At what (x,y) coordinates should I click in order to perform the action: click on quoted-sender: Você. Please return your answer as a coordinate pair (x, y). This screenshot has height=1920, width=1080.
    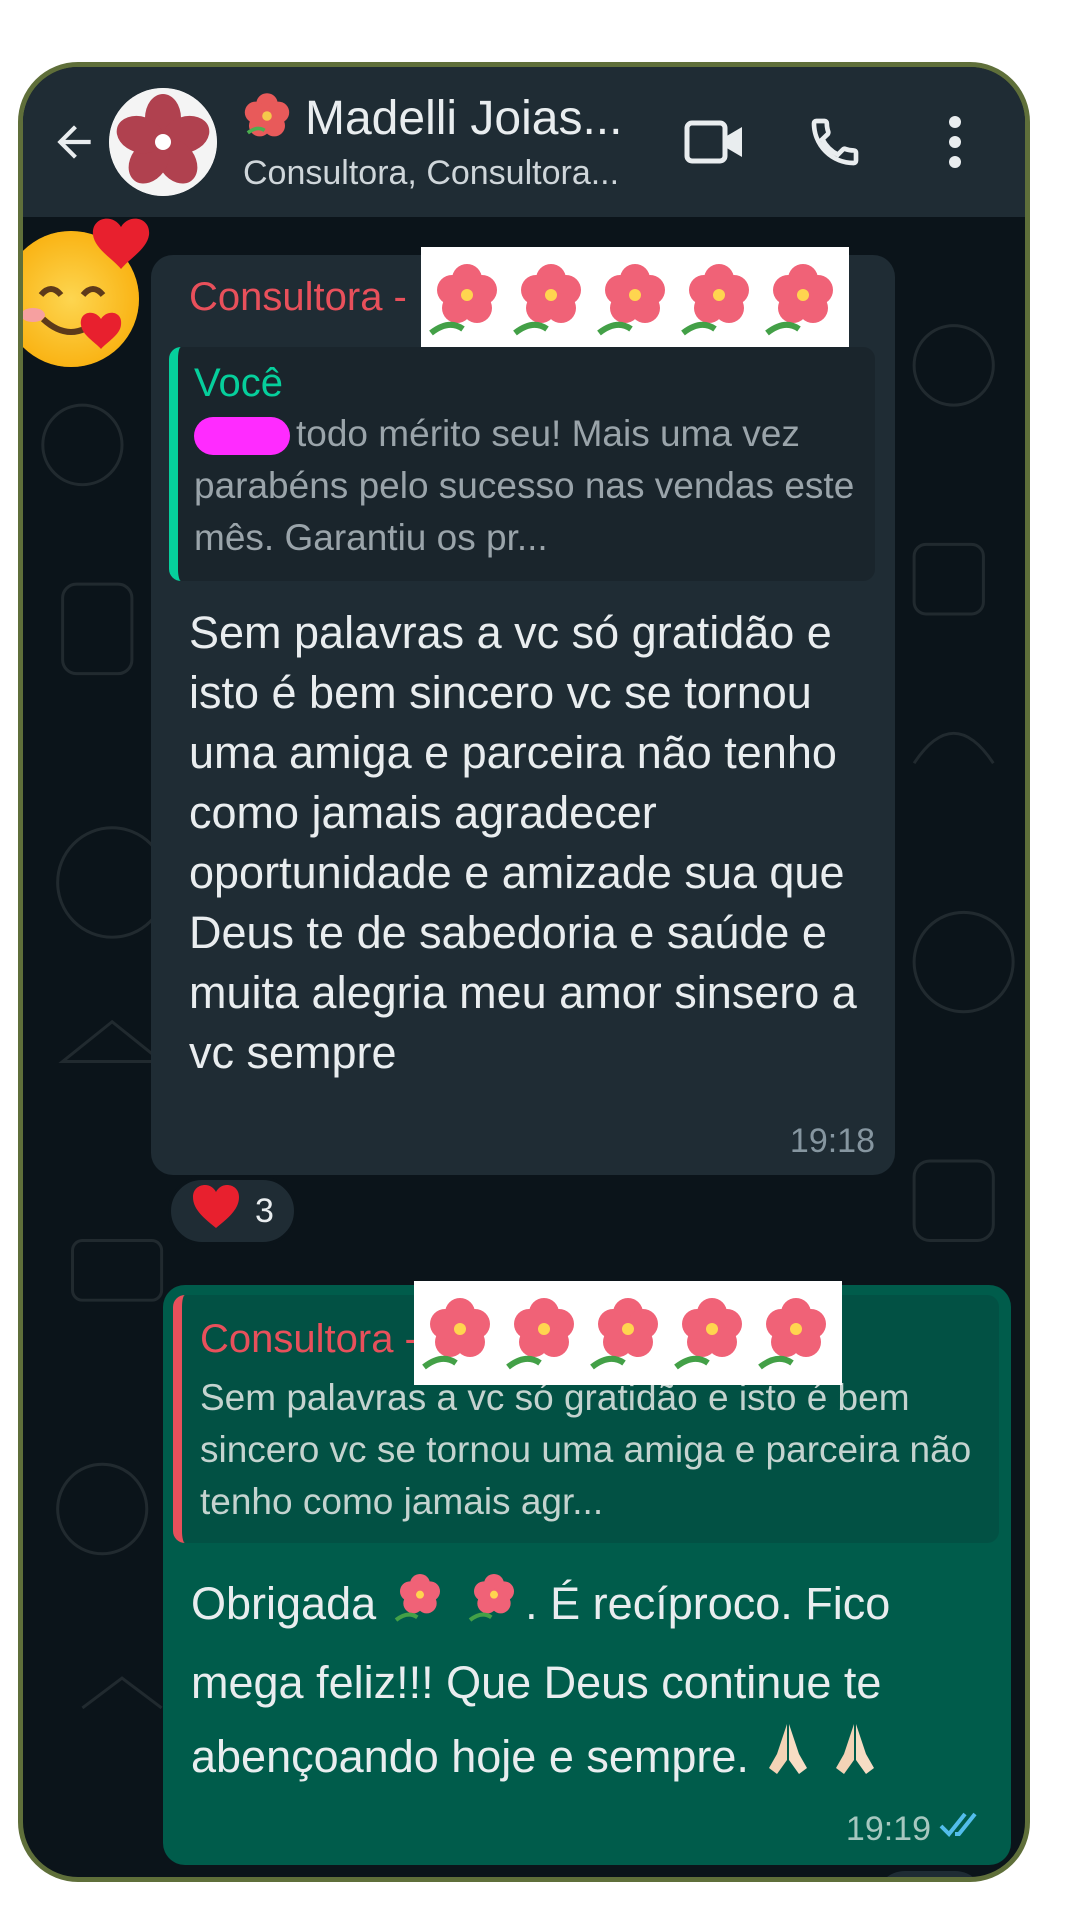
    Looking at the image, I should click on (238, 383).